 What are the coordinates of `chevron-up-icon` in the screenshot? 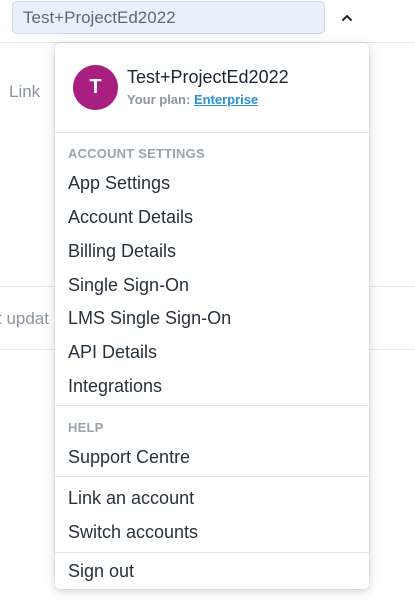 It's located at (347, 18).